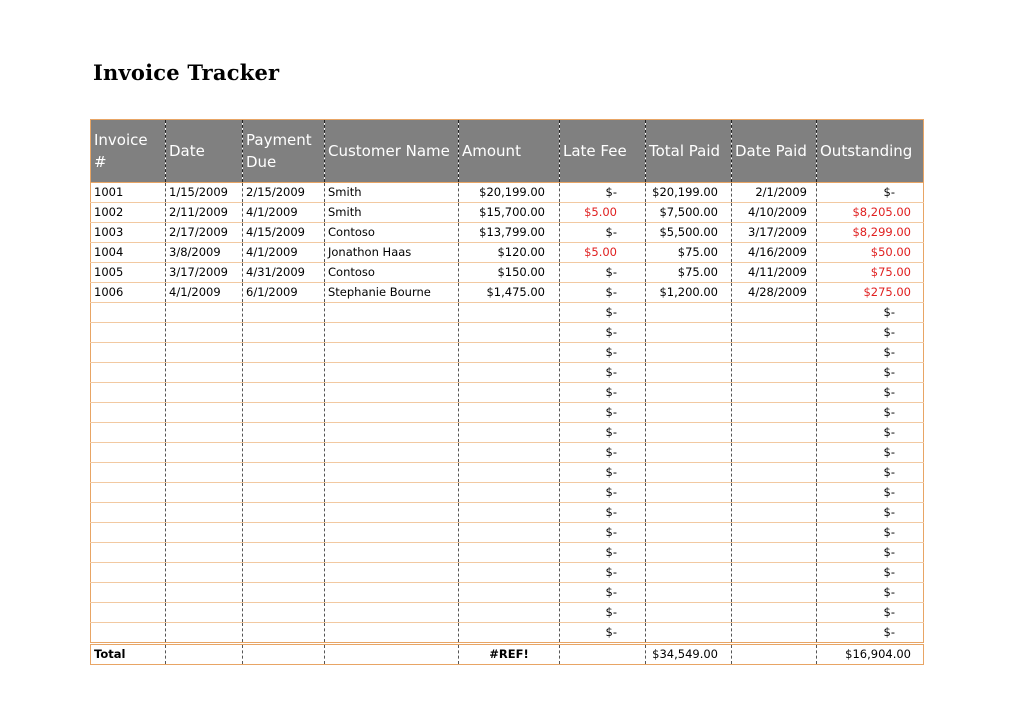 This screenshot has width=1009, height=721. What do you see at coordinates (391, 252) in the screenshot?
I see `cell-customer-name: Jonathon Haas` at bounding box center [391, 252].